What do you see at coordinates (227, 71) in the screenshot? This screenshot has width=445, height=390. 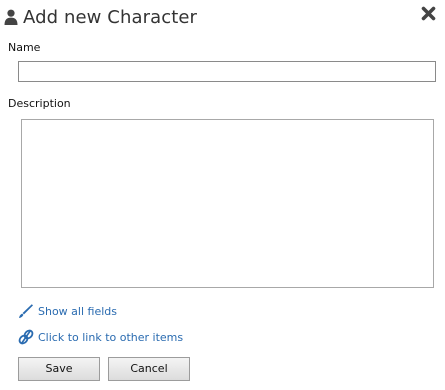 I see `name-field` at bounding box center [227, 71].